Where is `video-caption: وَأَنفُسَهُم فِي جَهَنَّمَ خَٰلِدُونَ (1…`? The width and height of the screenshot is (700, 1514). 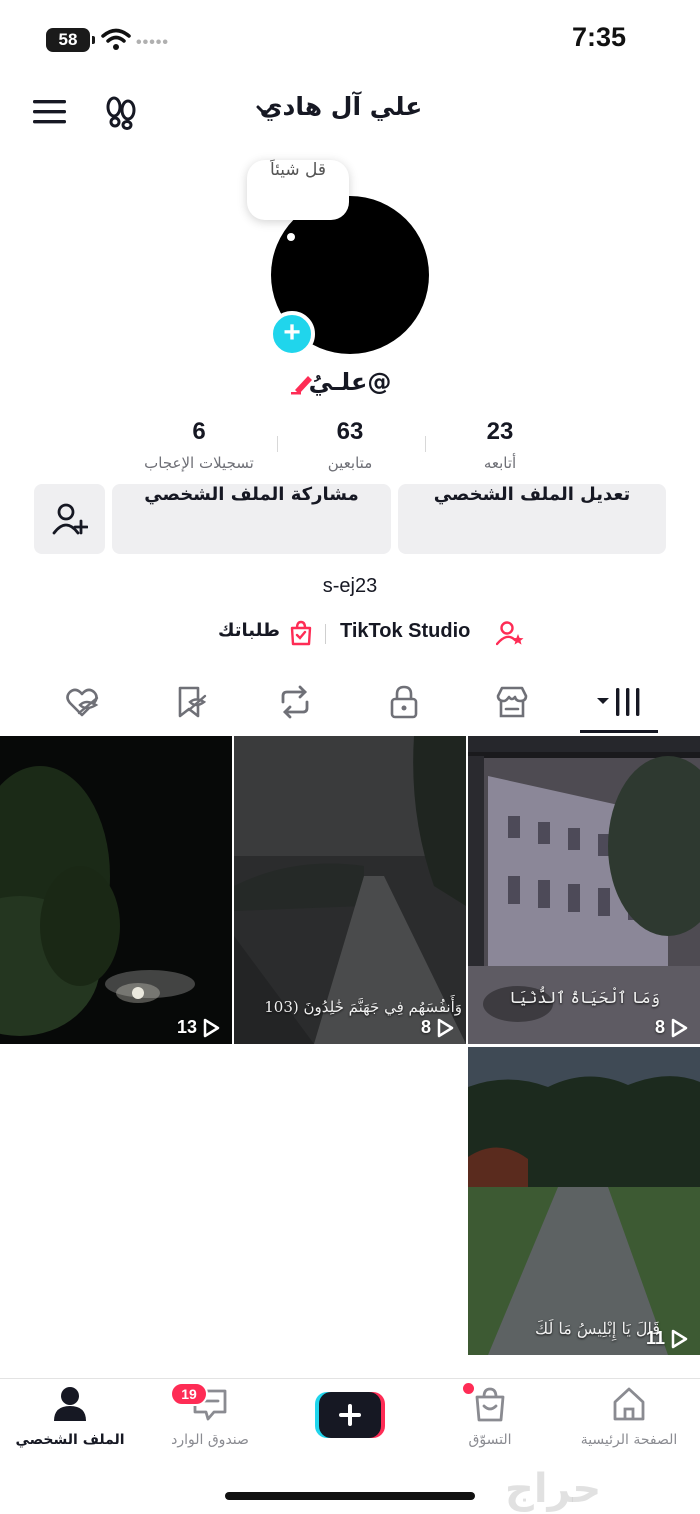
video-caption: وَأَنفُسَهُم فِي جَهَنَّمَ خَٰلِدُونَ (1… is located at coordinates (363, 1007).